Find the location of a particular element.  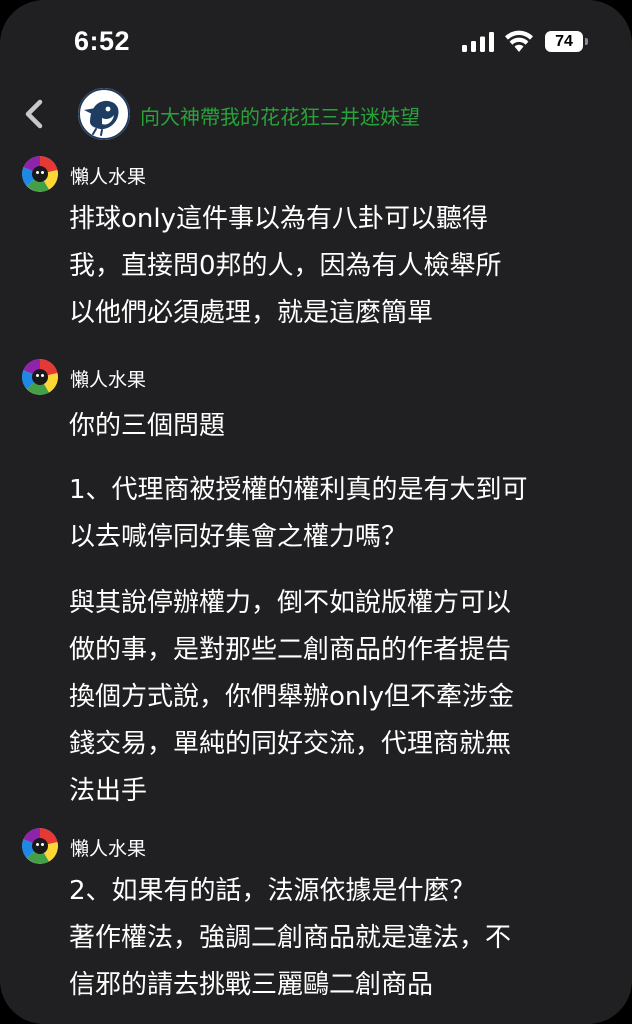

message-text: 1、代理商被授權的權利真的是有大到可 以去喊停同好集會之權力嗎？ is located at coordinates (339, 514).